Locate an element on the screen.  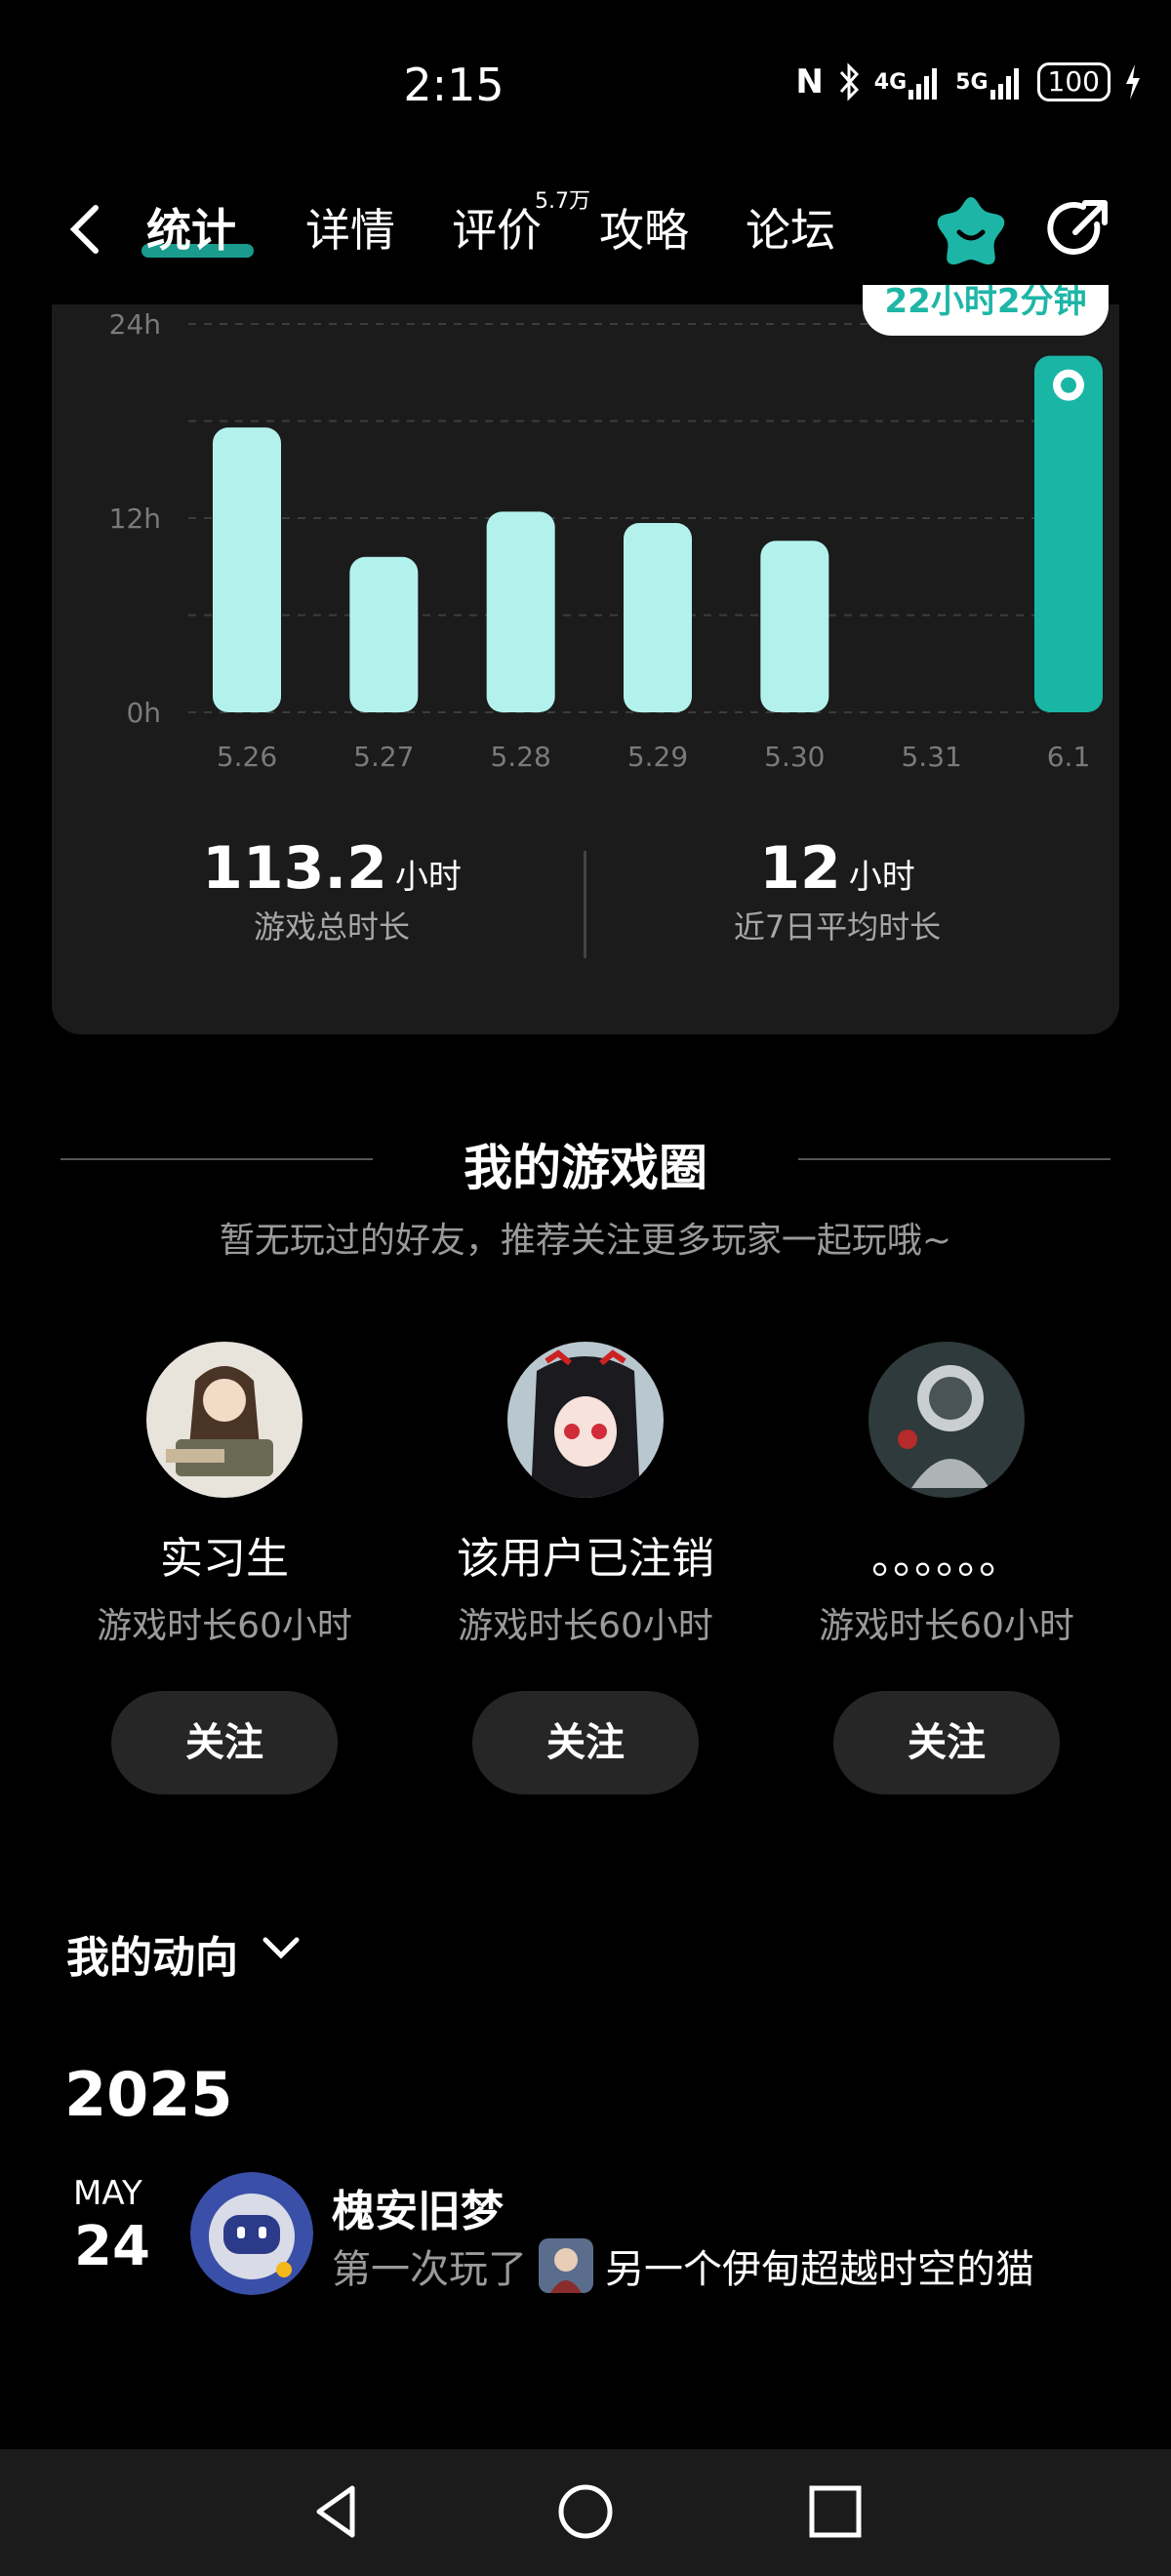
feed-text: 第一次玩了 另一个伊甸超越时空的猫 is located at coordinates (683, 2265).